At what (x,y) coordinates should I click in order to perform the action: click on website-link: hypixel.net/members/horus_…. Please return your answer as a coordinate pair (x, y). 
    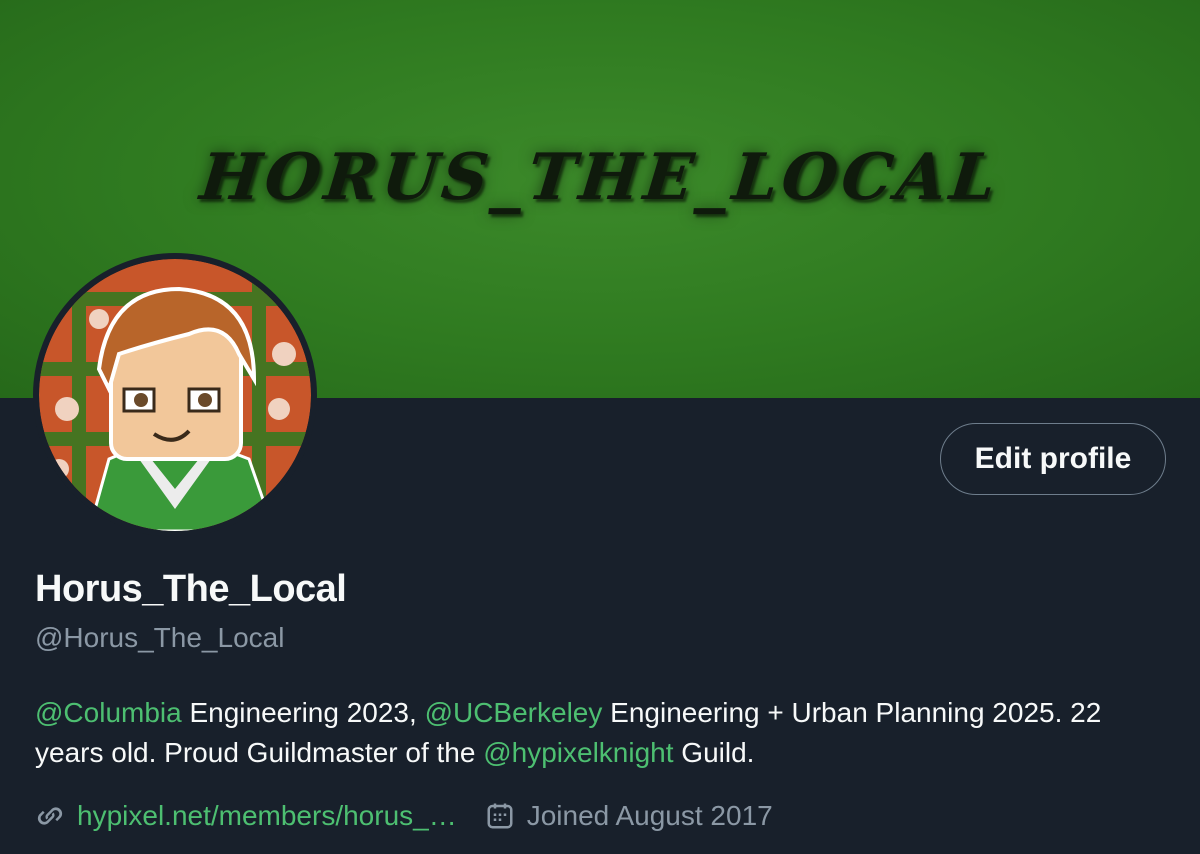
    Looking at the image, I should click on (267, 816).